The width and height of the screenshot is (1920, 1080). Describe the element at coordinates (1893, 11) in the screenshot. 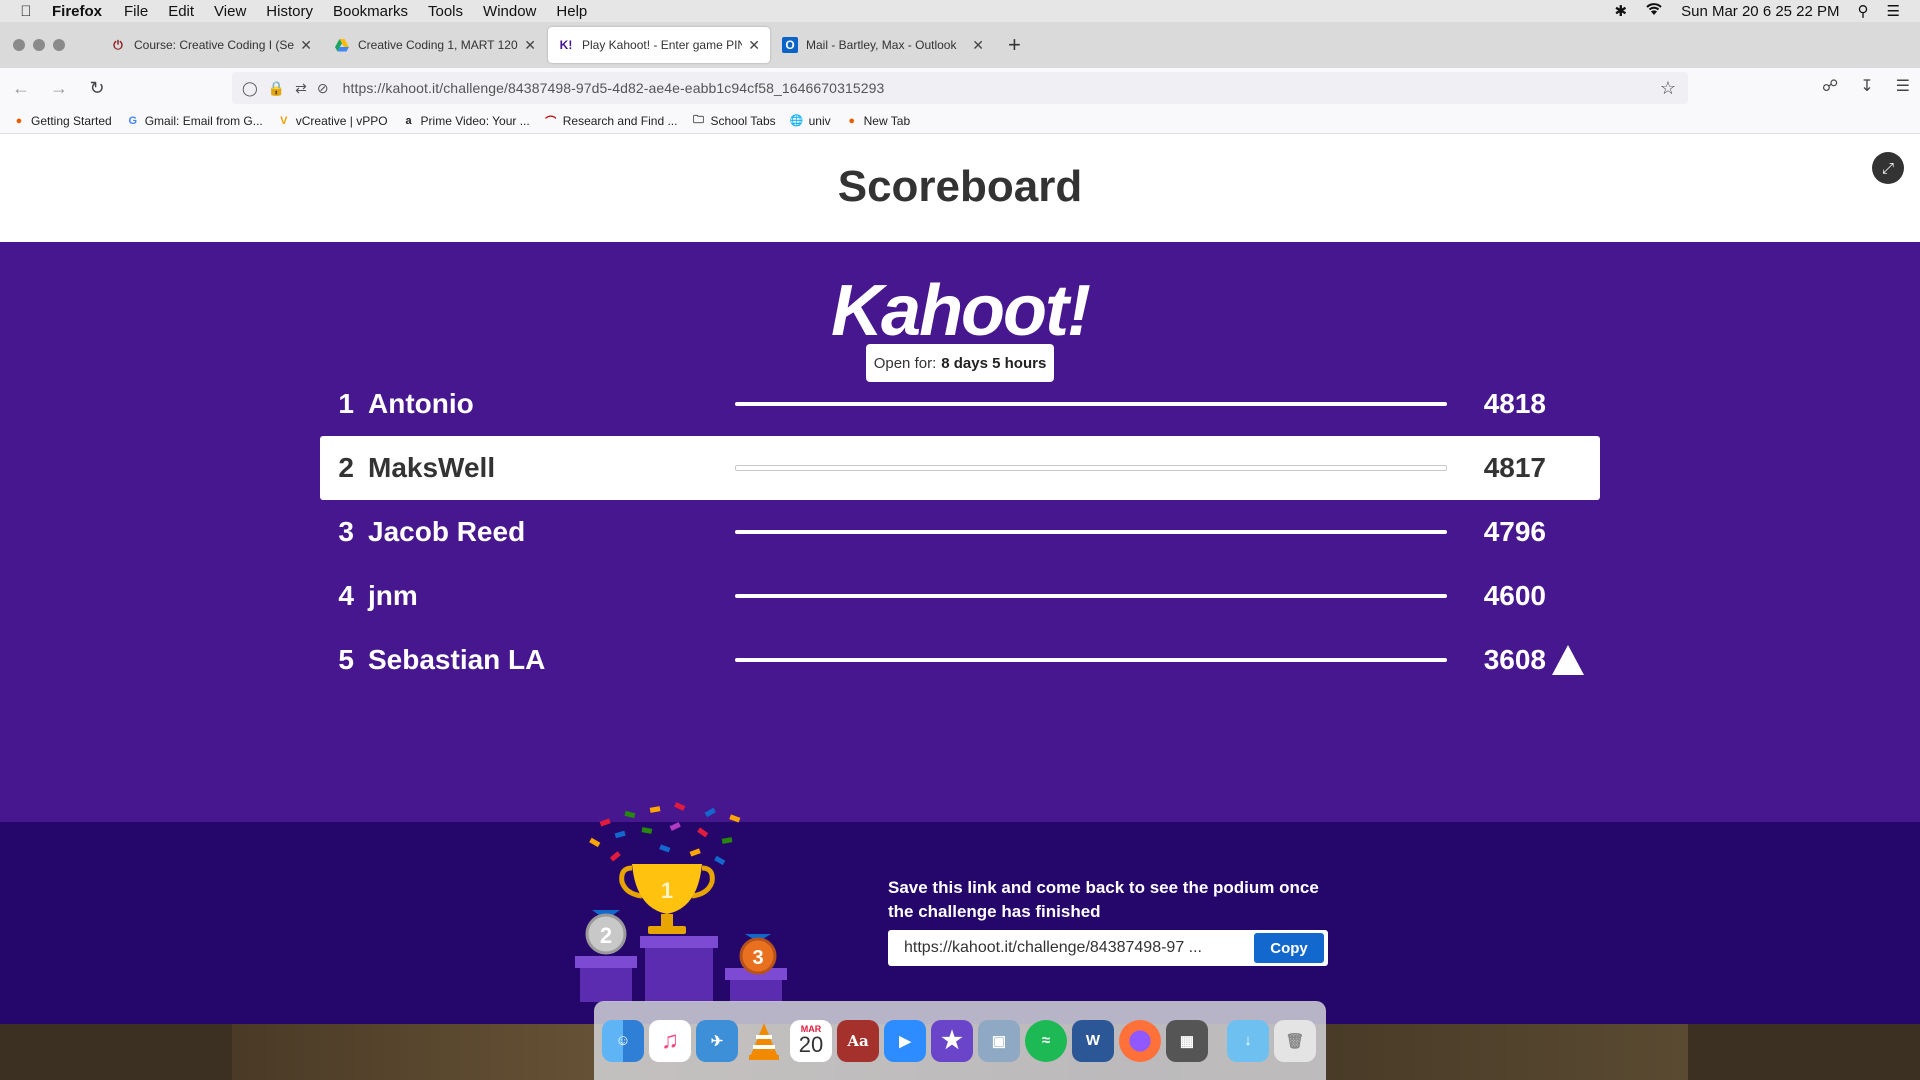

I see `control-center-icon: ☰` at that location.